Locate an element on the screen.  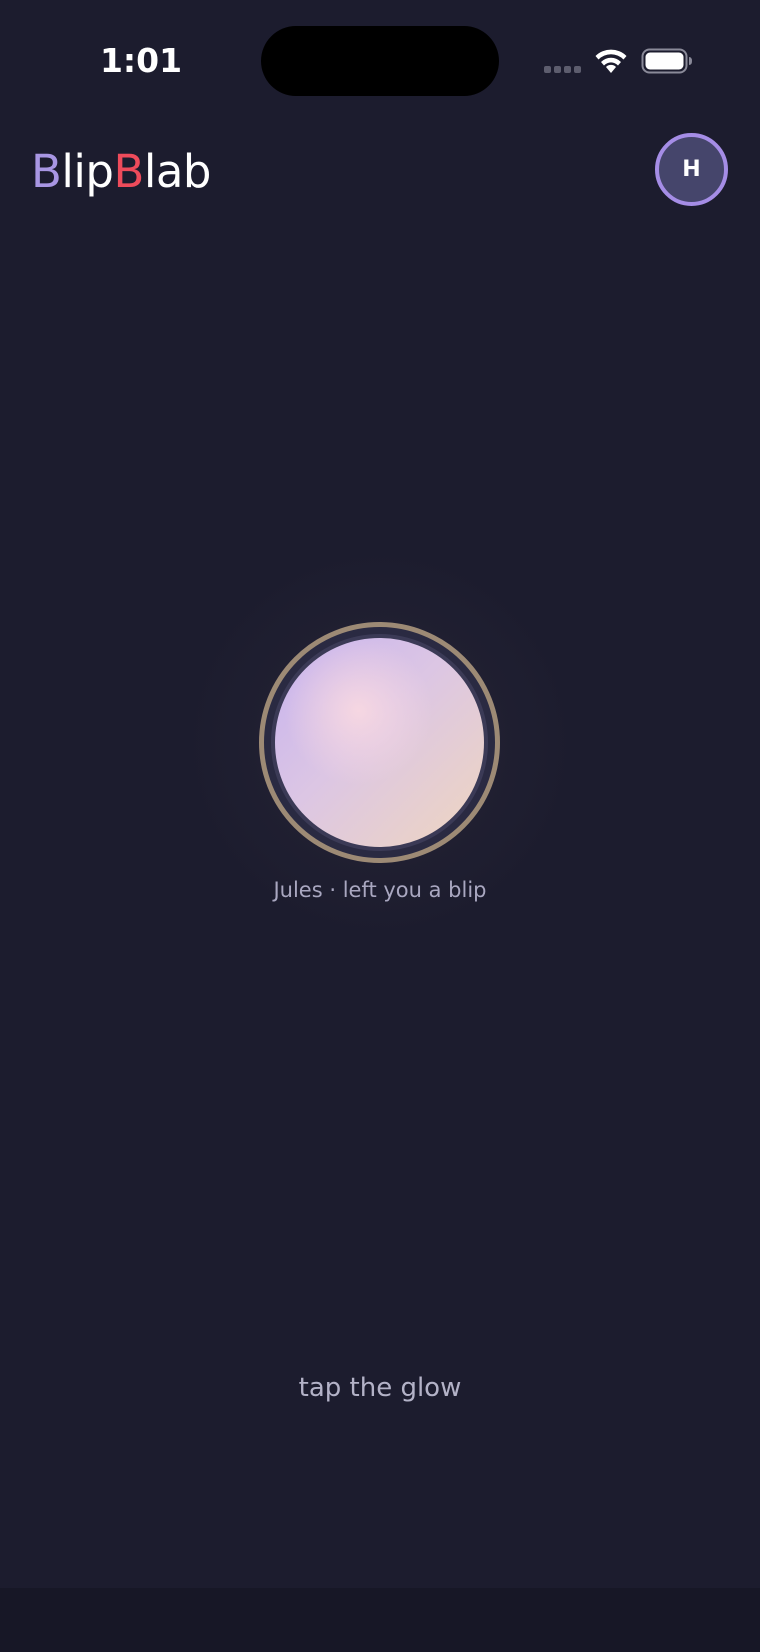
tap-hint: tap the glow is located at coordinates (380, 1388).